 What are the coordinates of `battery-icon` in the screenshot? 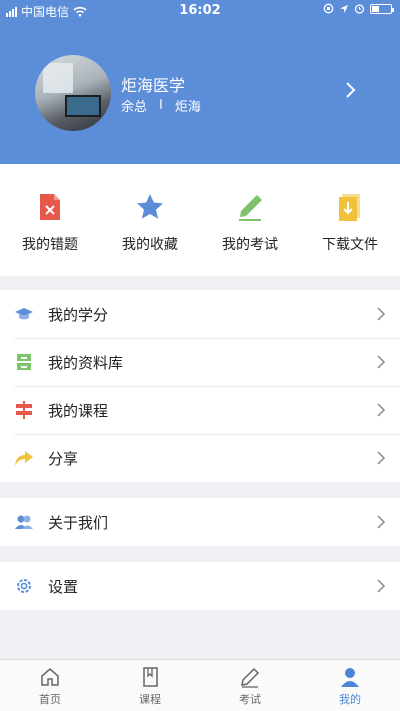 It's located at (382, 8).